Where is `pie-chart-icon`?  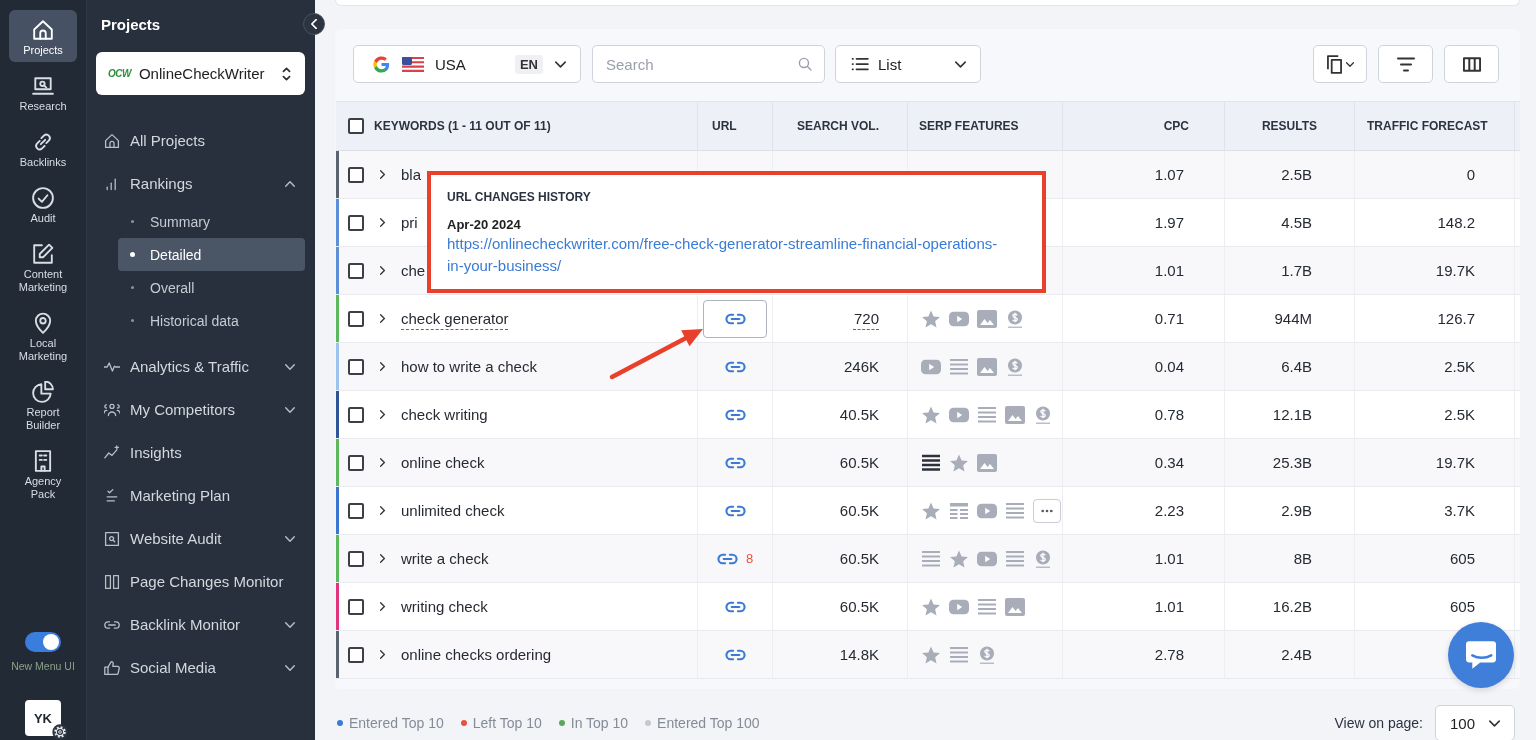 pie-chart-icon is located at coordinates (43, 392).